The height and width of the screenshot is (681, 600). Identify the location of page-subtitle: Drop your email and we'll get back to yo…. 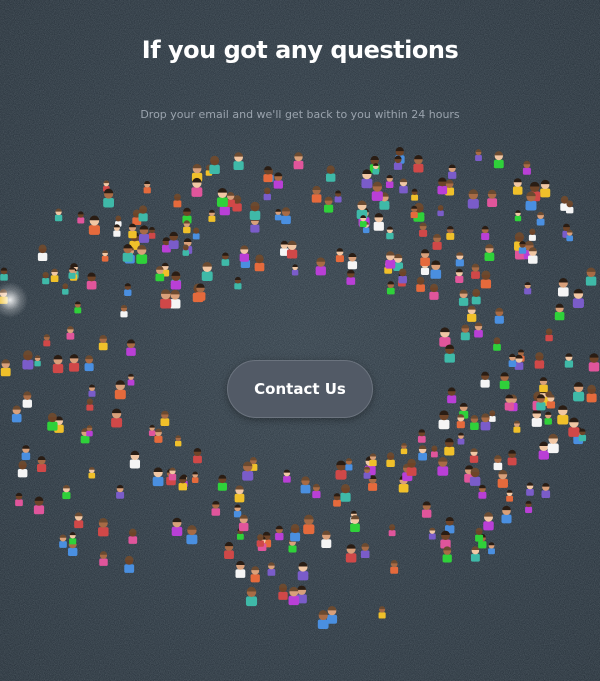
(300, 114).